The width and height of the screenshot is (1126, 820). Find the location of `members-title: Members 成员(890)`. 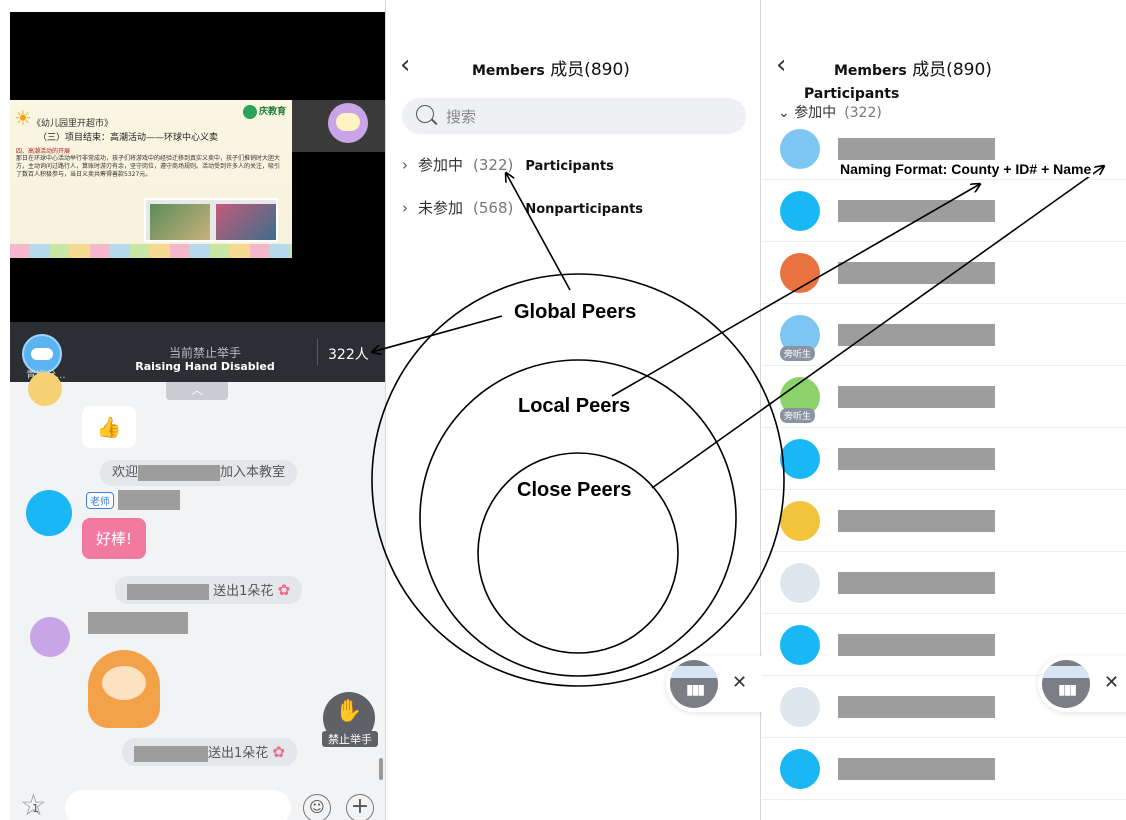

members-title: Members 成员(890) is located at coordinates (551, 67).